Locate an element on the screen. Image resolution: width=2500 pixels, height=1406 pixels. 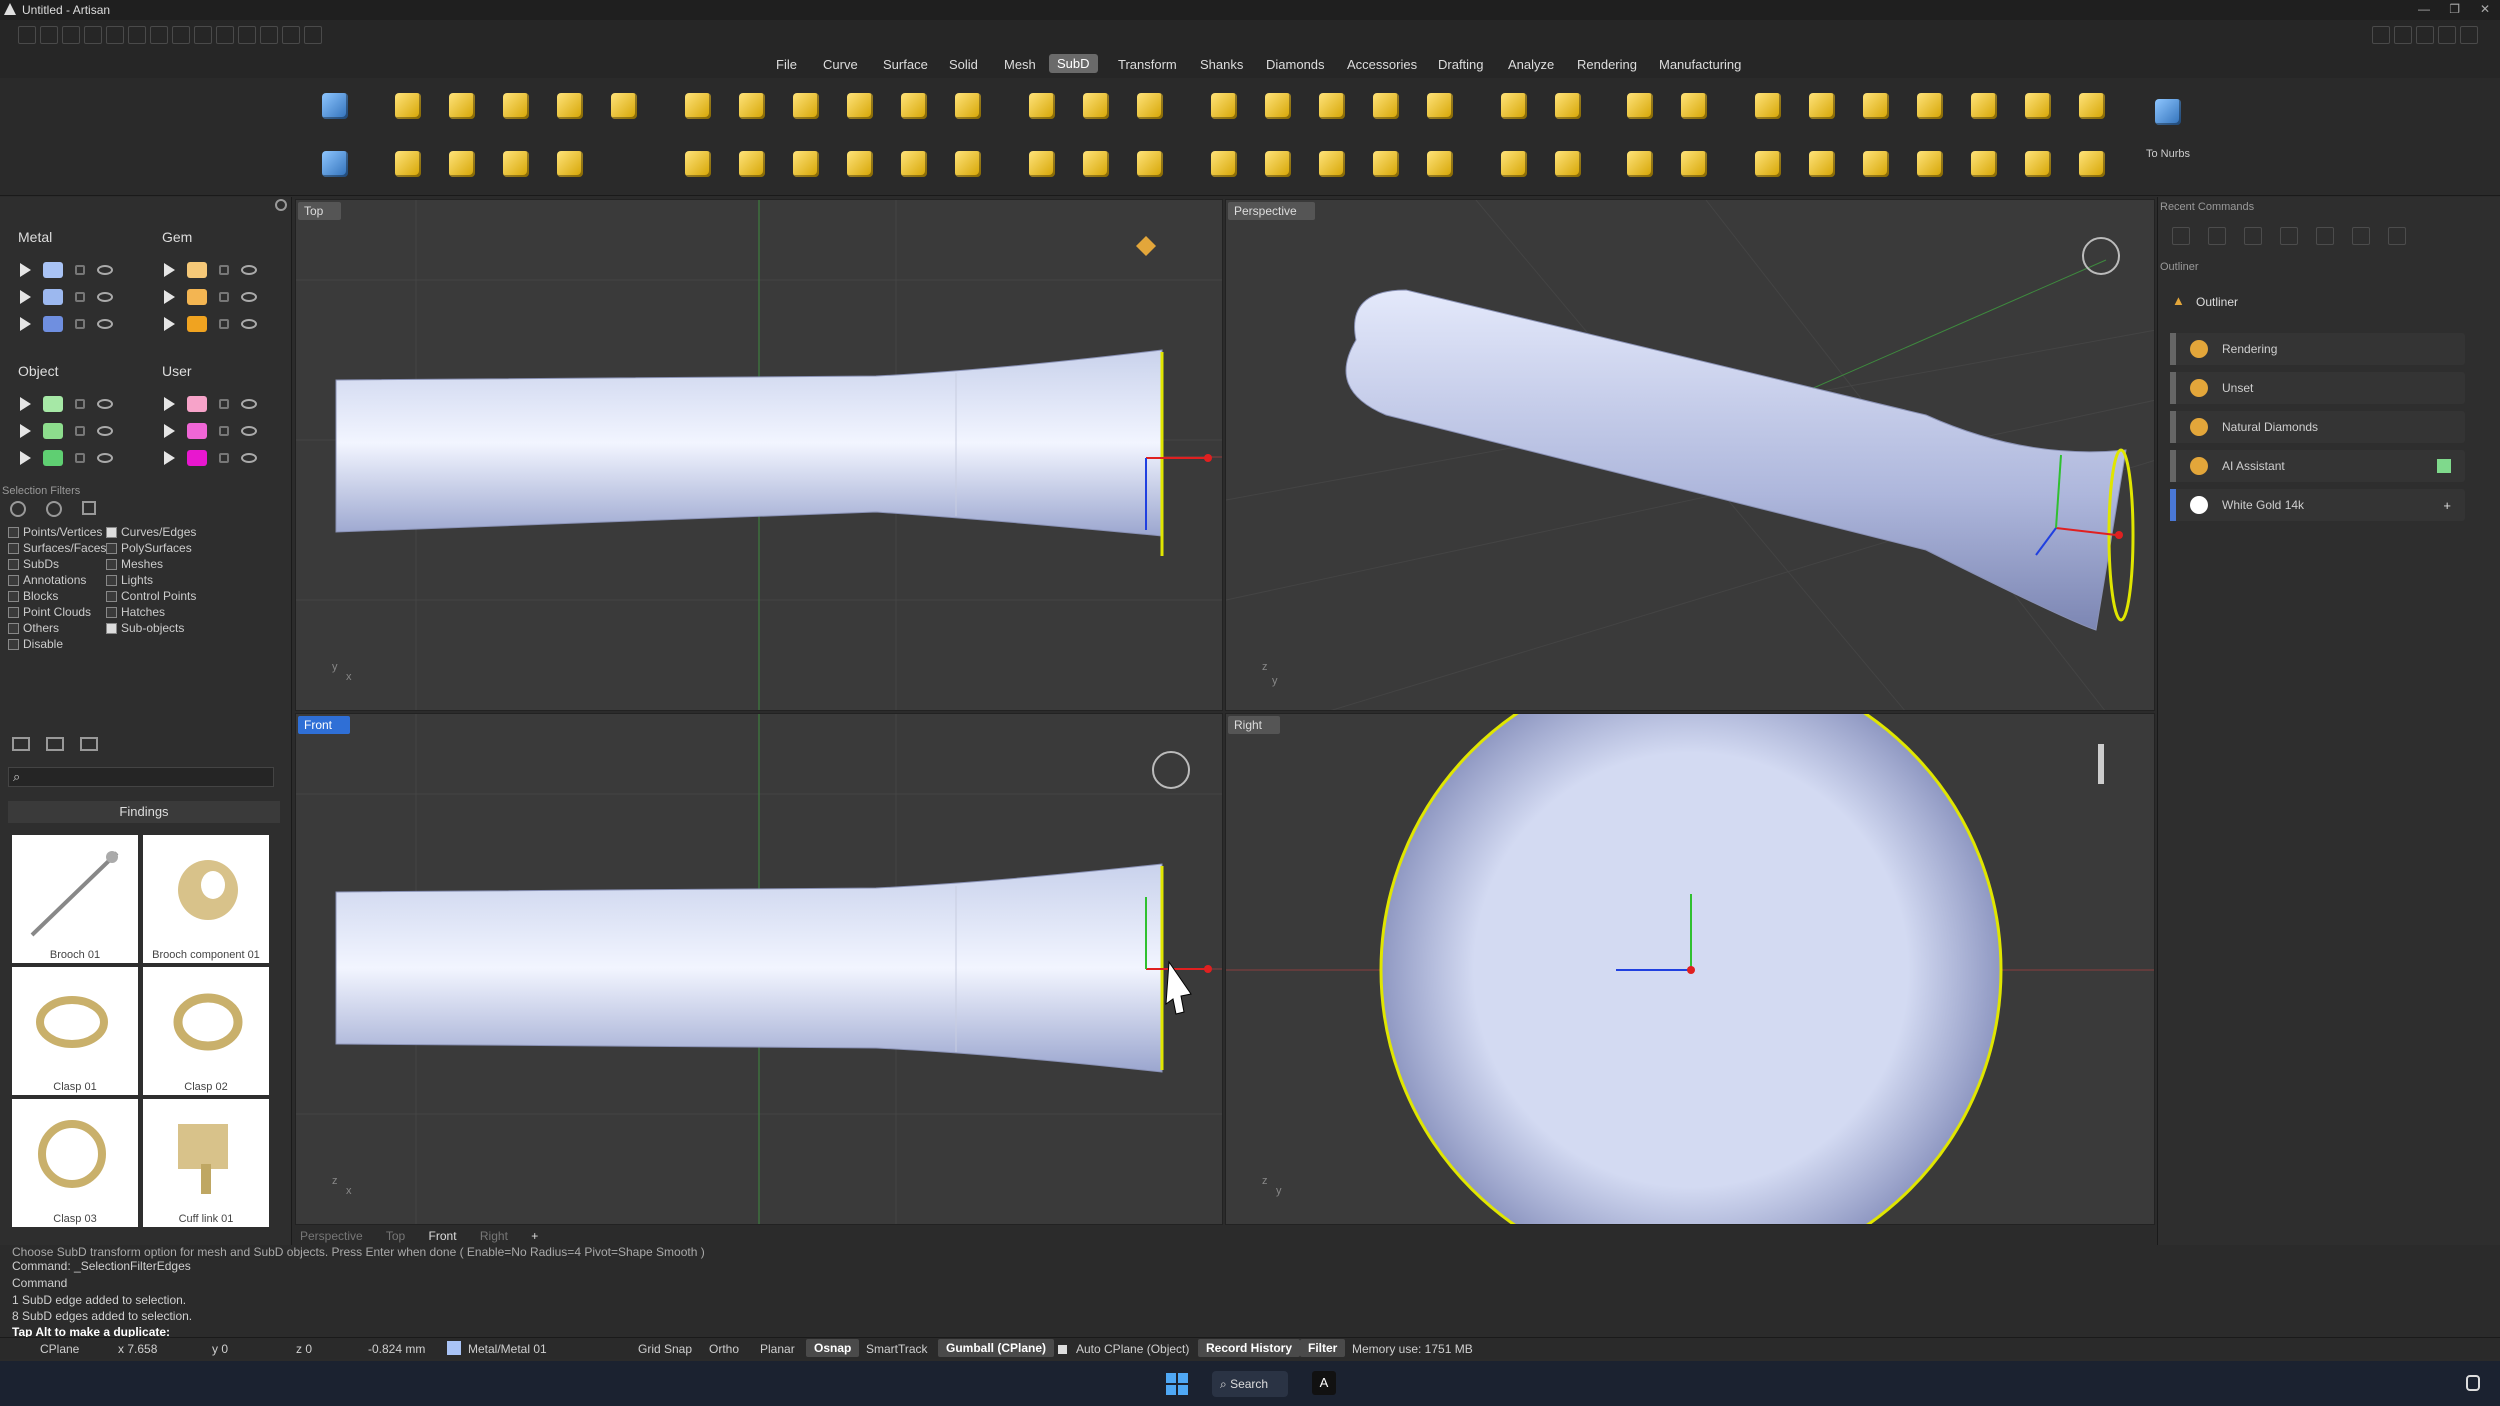
menu-curve: Curve is located at coordinates (840, 64).